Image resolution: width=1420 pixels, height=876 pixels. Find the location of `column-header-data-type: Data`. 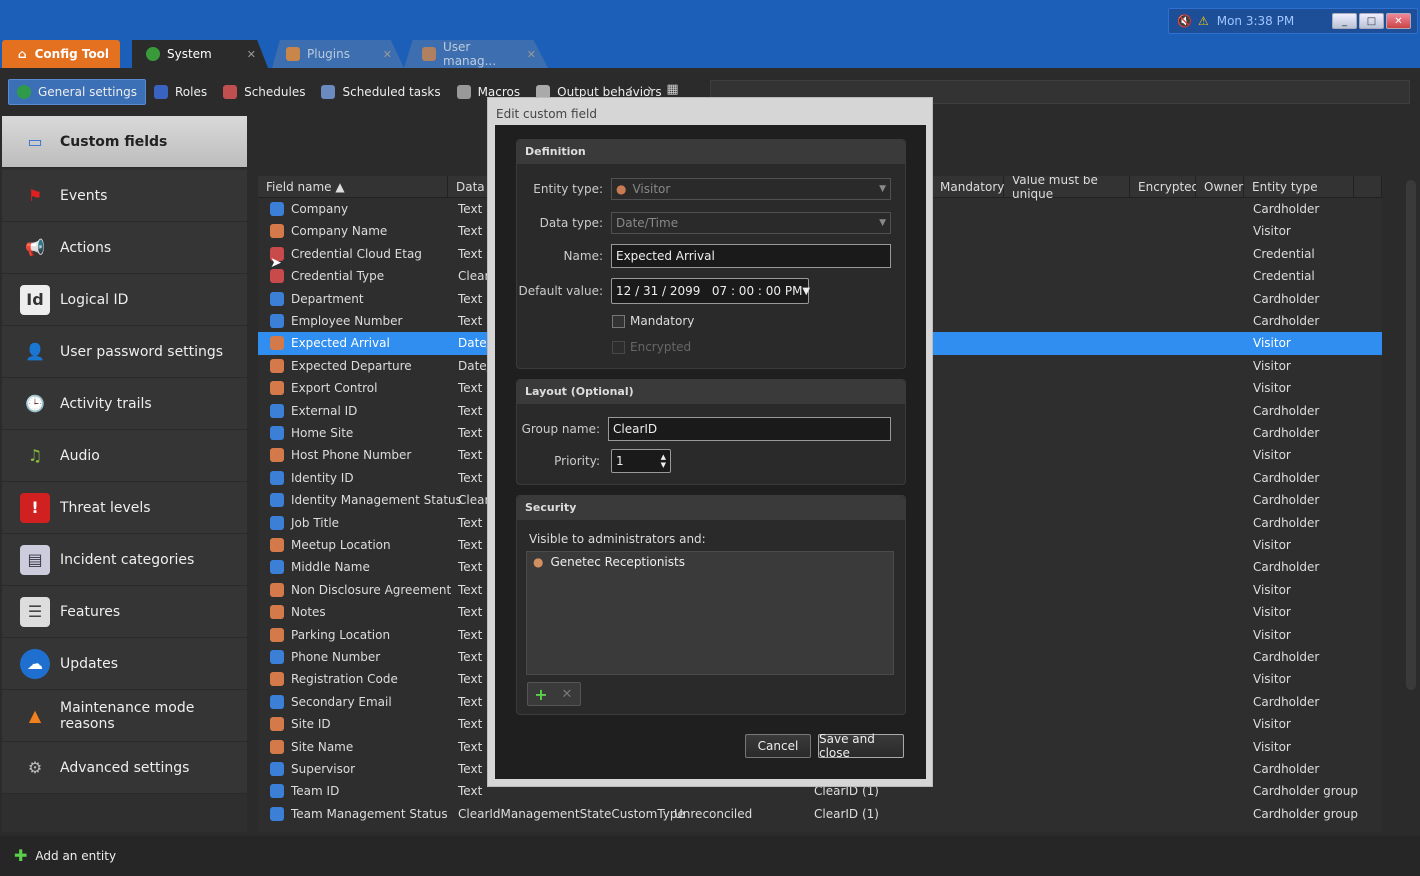

column-header-data-type: Data is located at coordinates (468, 187).